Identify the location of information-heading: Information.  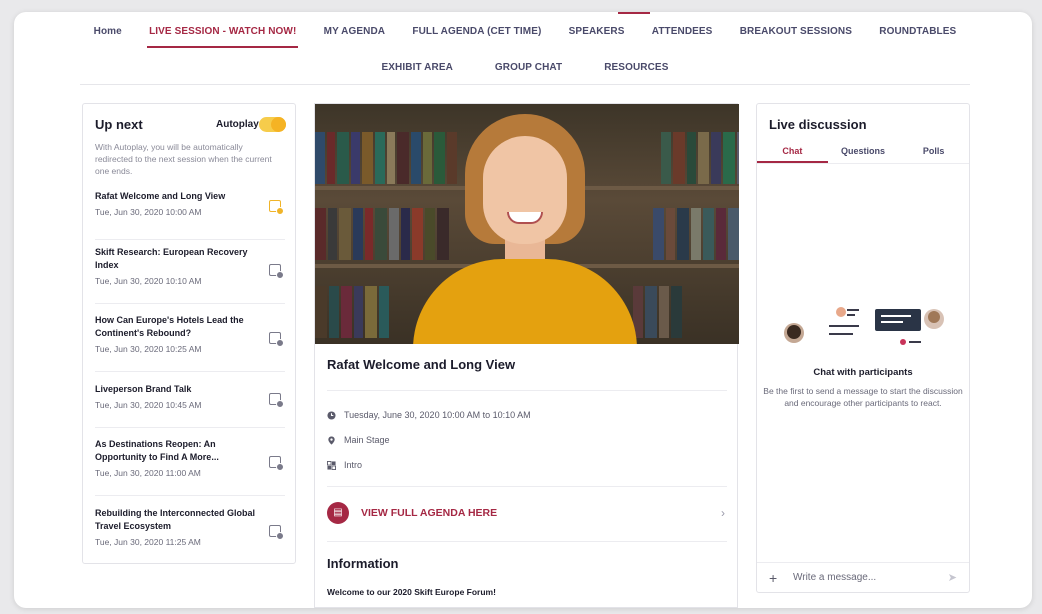
(363, 563).